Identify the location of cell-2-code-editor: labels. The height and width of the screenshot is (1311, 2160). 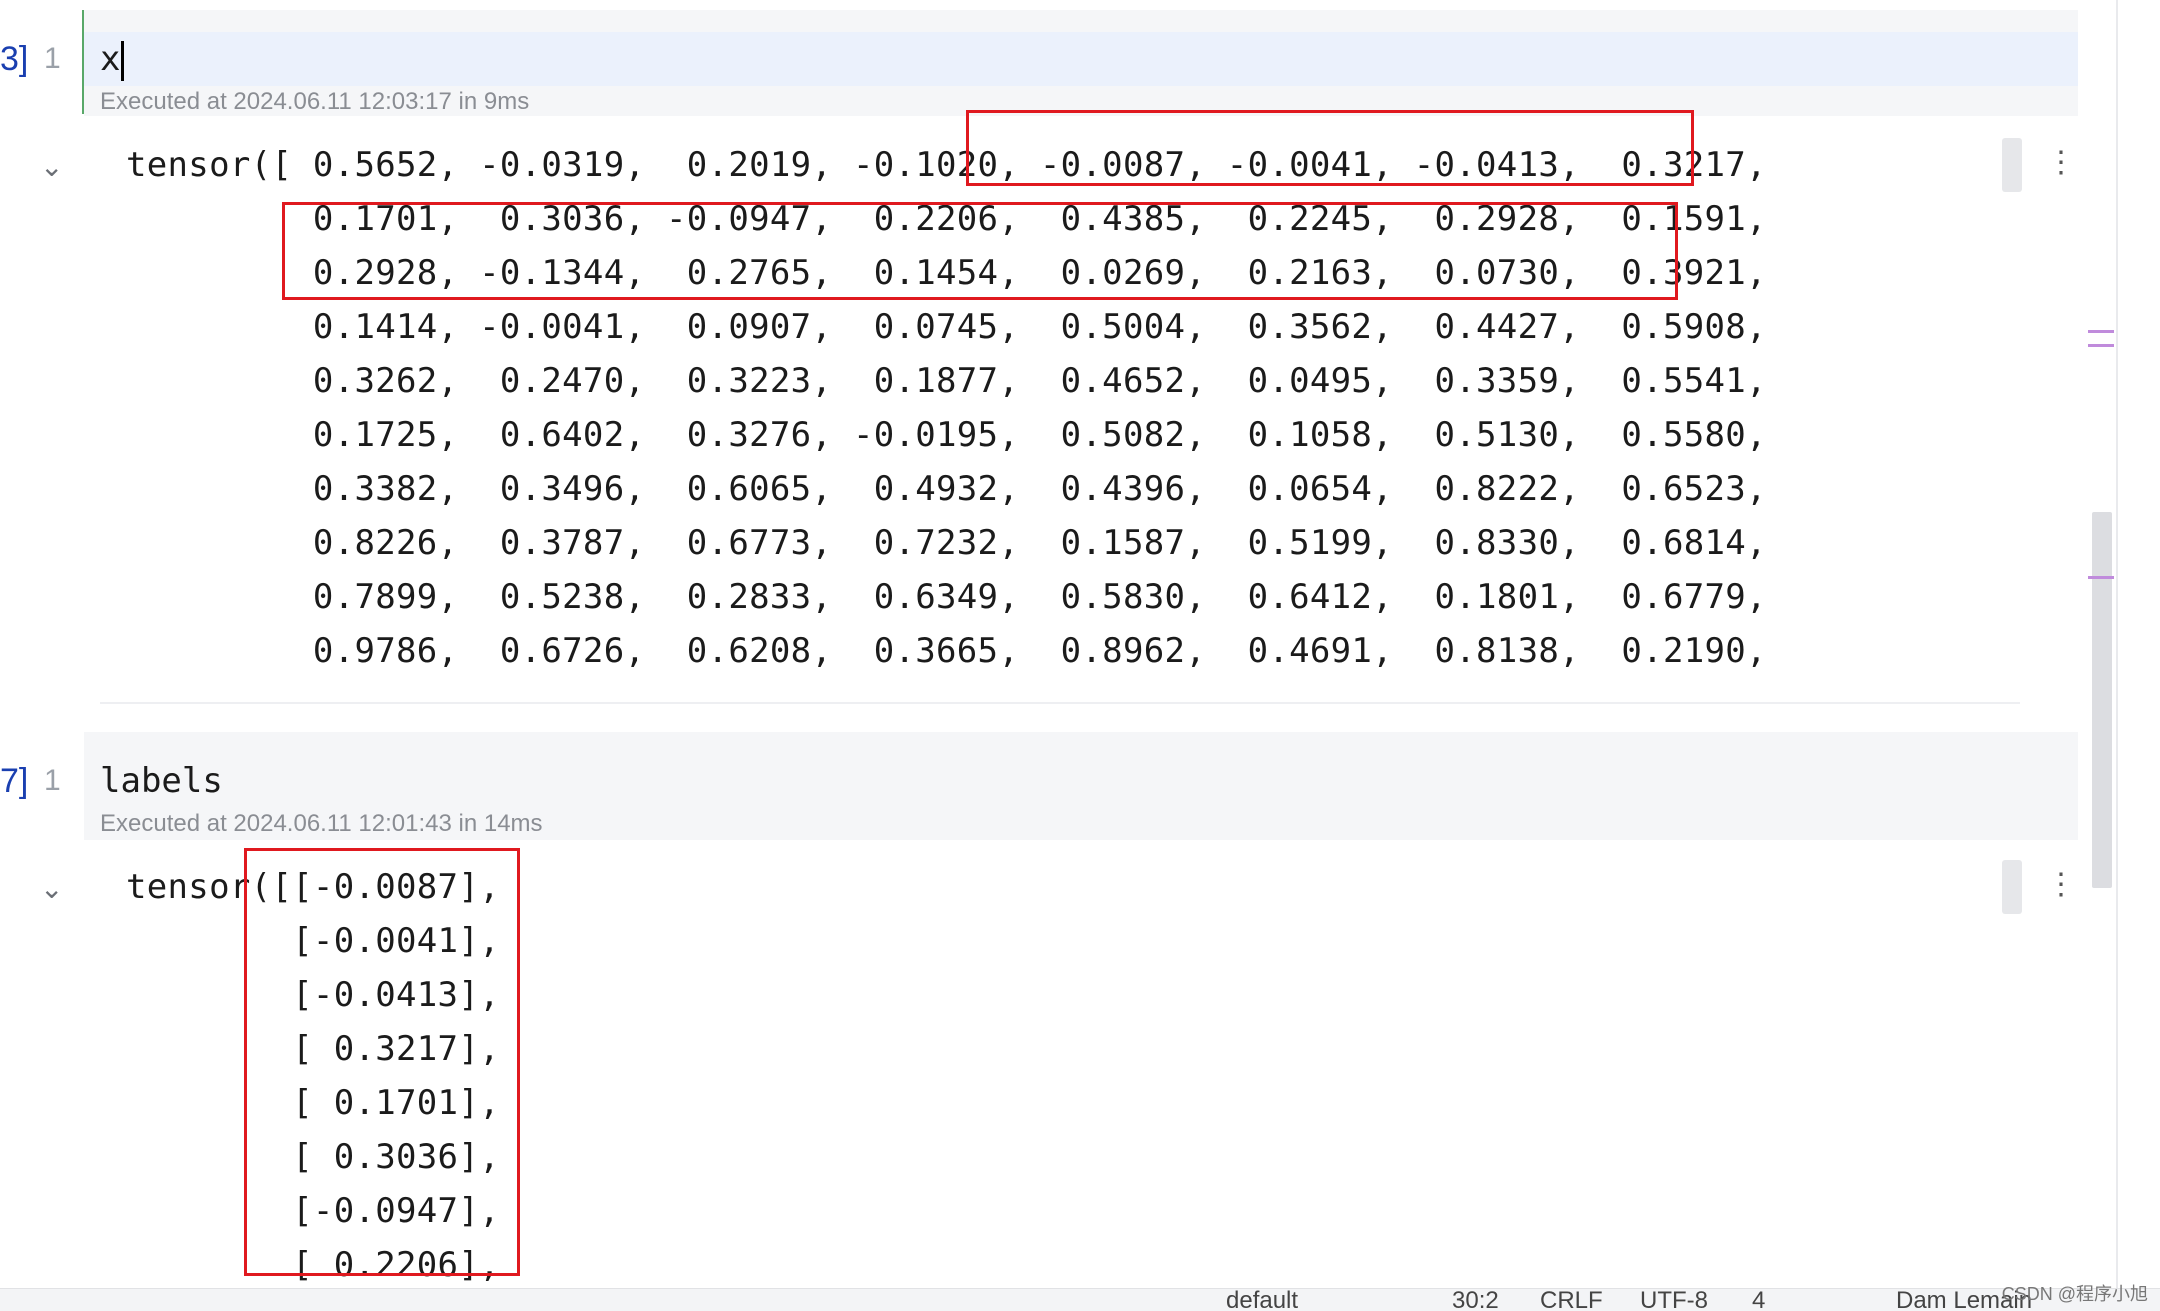
(161, 781).